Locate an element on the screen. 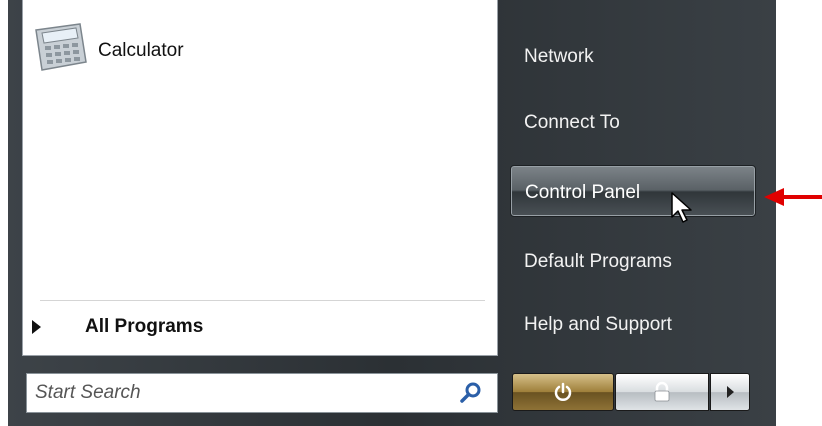 Image resolution: width=822 pixels, height=426 pixels. menu-item-connect-to: Connect To is located at coordinates (572, 123).